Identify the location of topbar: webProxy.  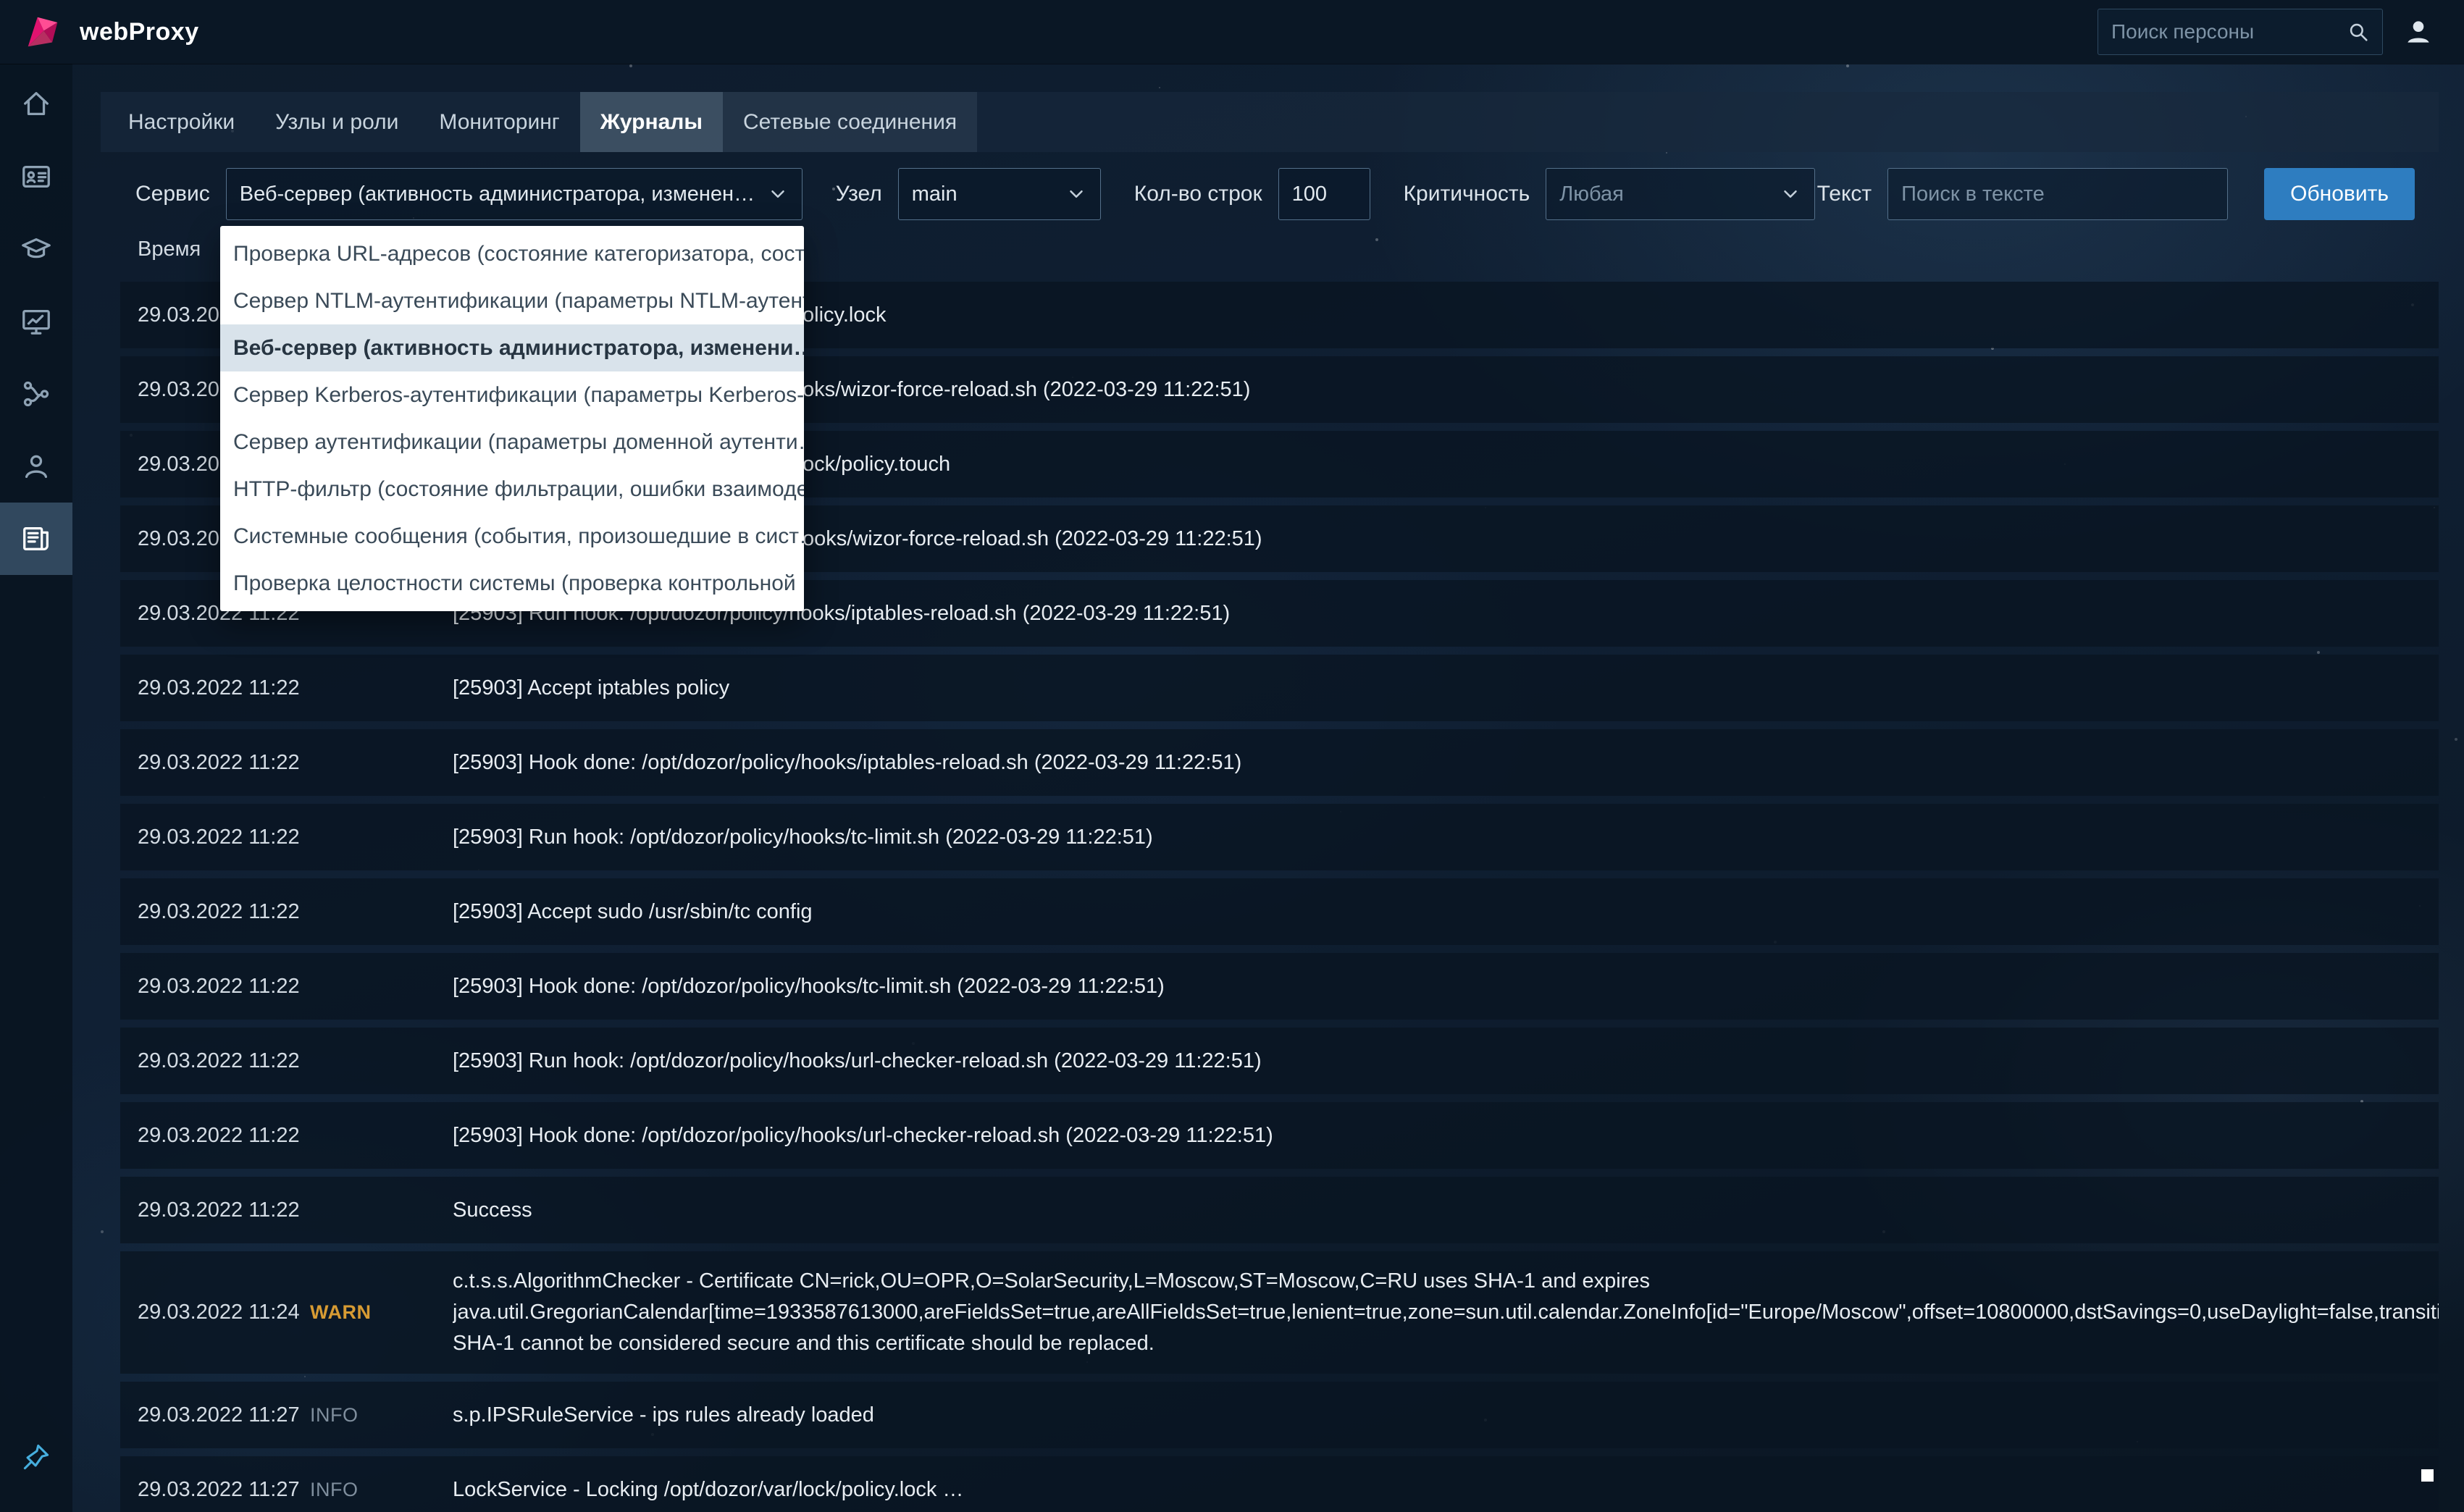
(1232, 32).